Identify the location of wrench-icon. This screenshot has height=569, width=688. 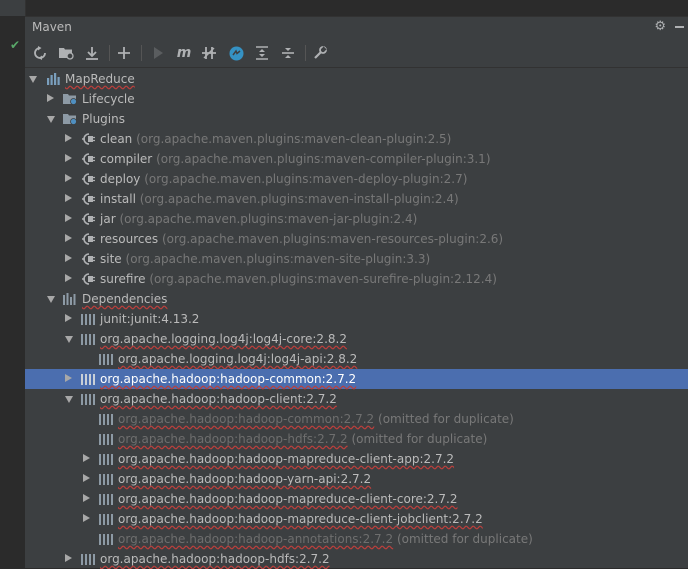
(320, 53).